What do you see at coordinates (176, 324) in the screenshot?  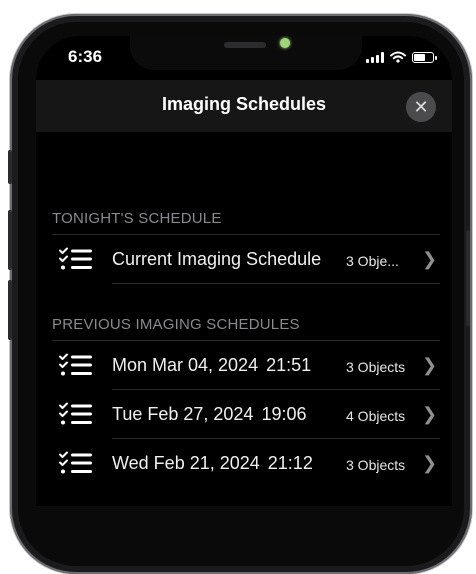 I see `section-header-previous: PREVIOUS IMAGING SCHEDULES` at bounding box center [176, 324].